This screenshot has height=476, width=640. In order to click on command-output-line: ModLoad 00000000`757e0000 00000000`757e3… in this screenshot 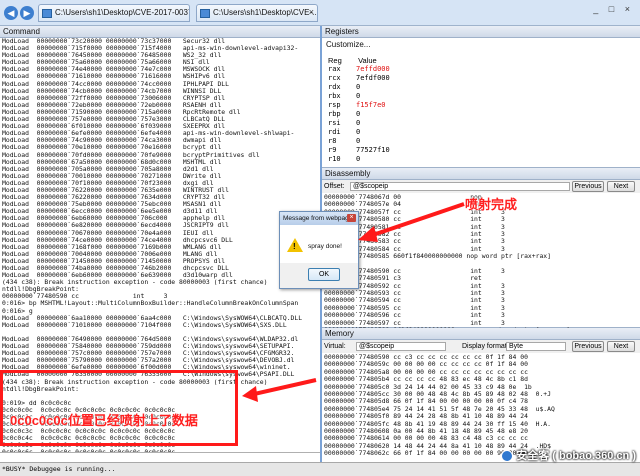, I will do `click(114, 120)`.